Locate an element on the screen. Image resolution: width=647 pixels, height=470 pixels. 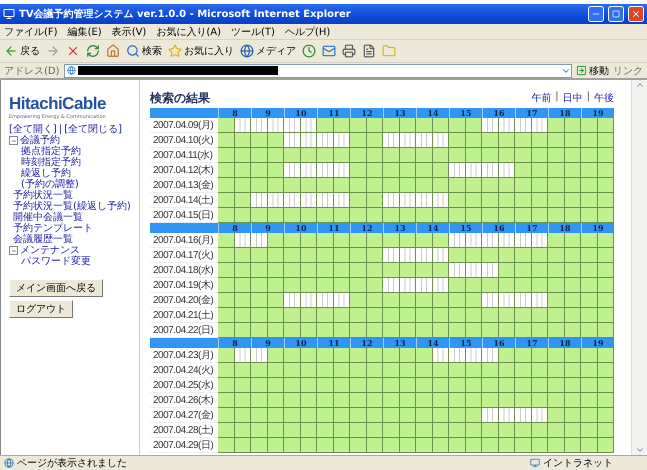
maximize-button is located at coordinates (616, 14).